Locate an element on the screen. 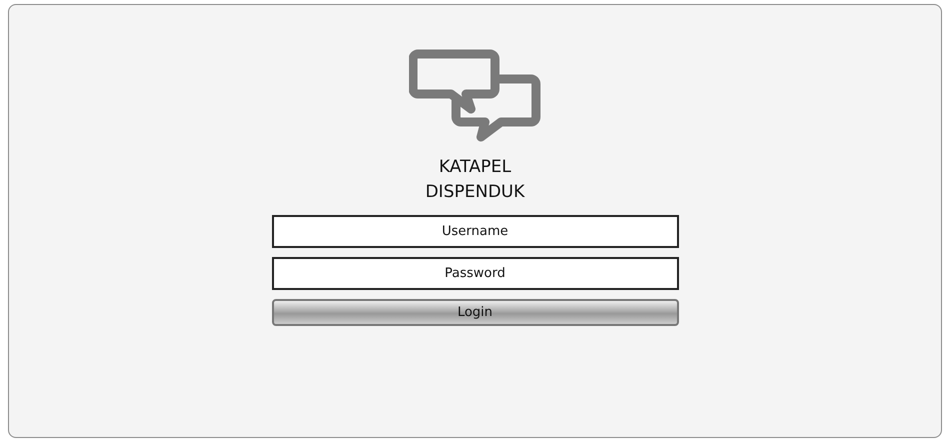 This screenshot has width=950, height=439. app-title: DISPENDUK is located at coordinates (475, 192).